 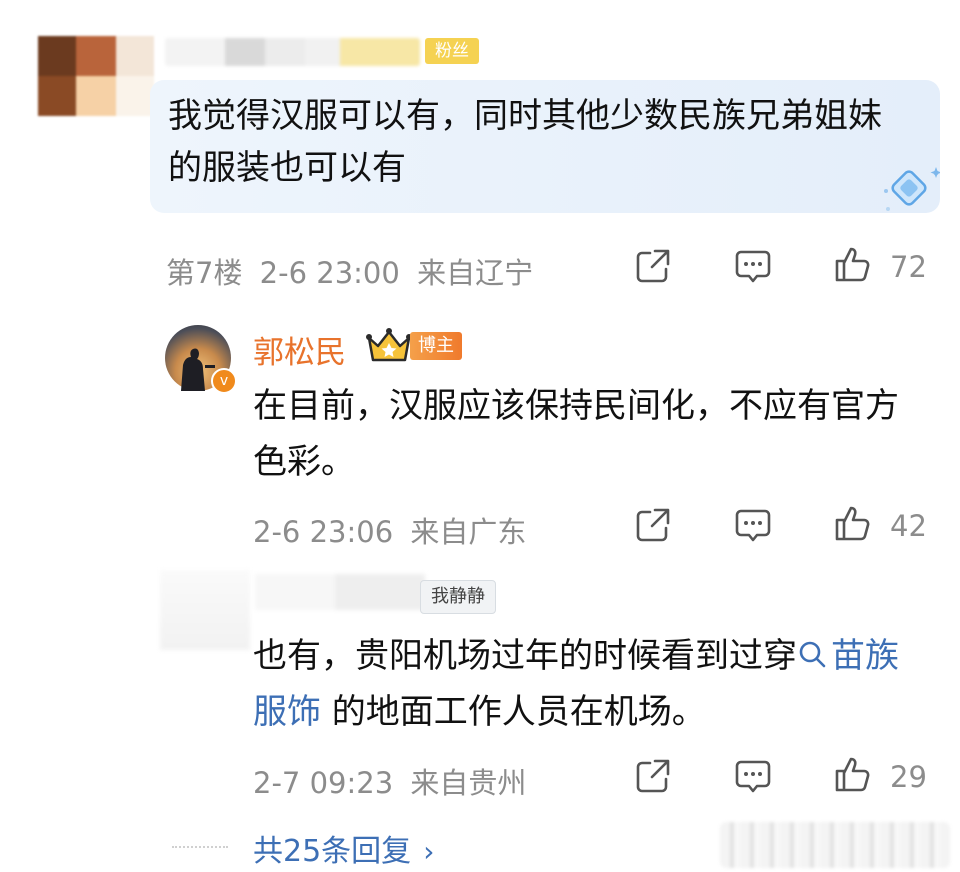 What do you see at coordinates (576, 434) in the screenshot?
I see `reply-text: 在目前，汉服应该保持民间化，不应有官方色彩。` at bounding box center [576, 434].